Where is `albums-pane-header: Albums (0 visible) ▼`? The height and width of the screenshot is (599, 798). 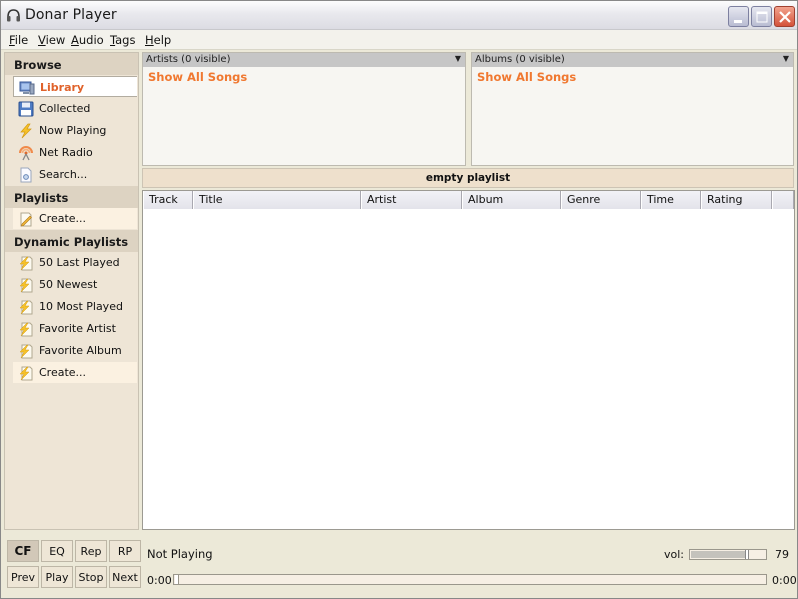
albums-pane-header: Albums (0 visible) ▼ is located at coordinates (632, 60).